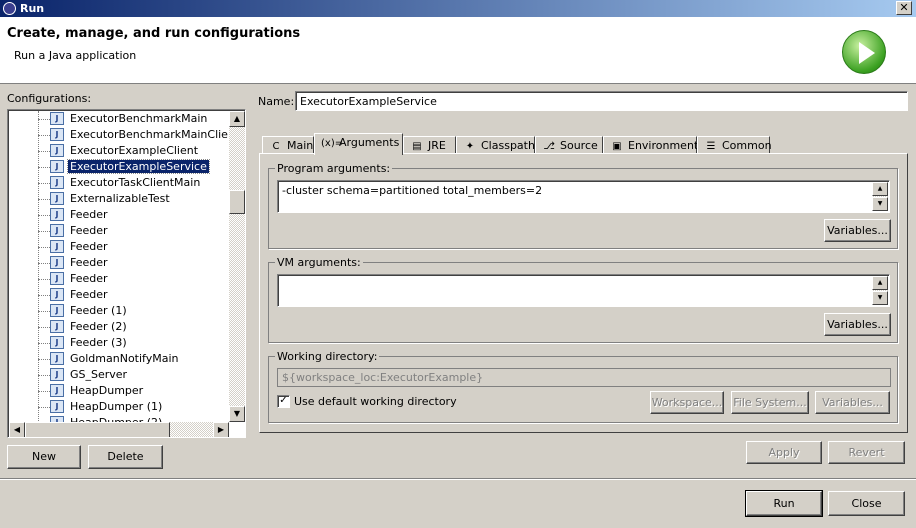 The image size is (916, 528). What do you see at coordinates (98, 342) in the screenshot?
I see `tree-item-label: Feeder (3)` at bounding box center [98, 342].